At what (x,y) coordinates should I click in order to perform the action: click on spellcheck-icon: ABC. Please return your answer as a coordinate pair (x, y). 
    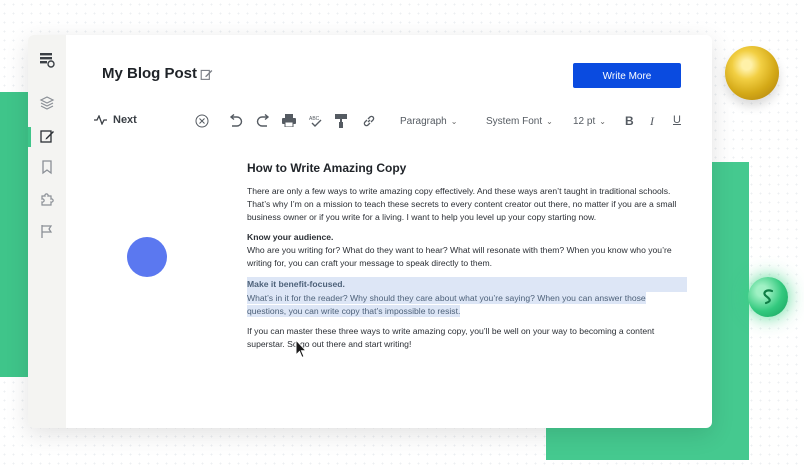
    Looking at the image, I should click on (316, 121).